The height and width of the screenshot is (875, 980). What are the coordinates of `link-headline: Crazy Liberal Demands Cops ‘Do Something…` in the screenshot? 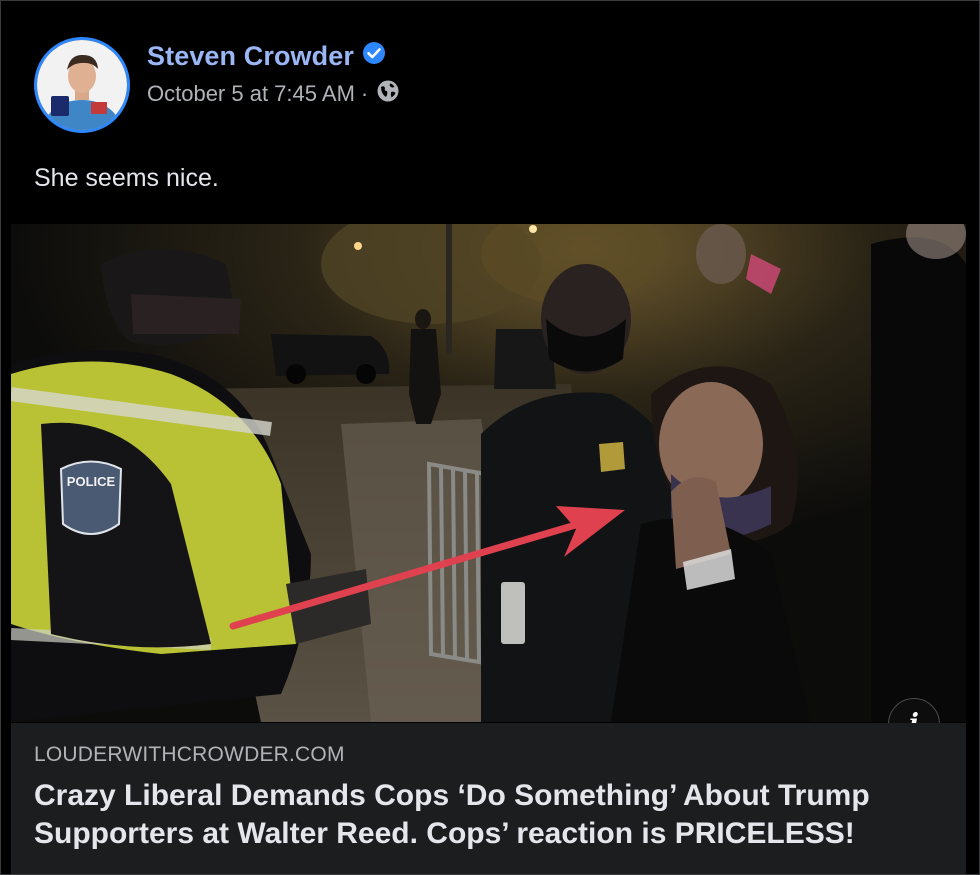 It's located at (484, 815).